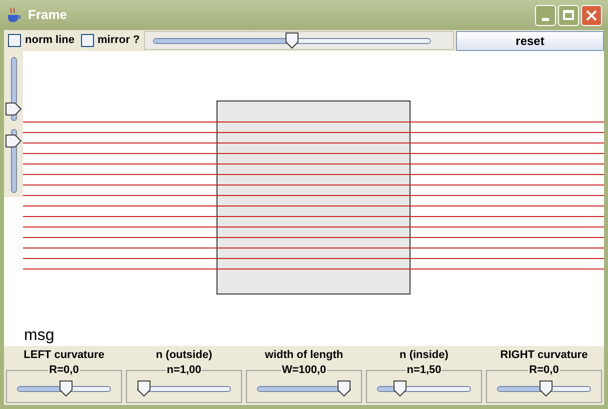  I want to click on reset-button: reset, so click(530, 40).